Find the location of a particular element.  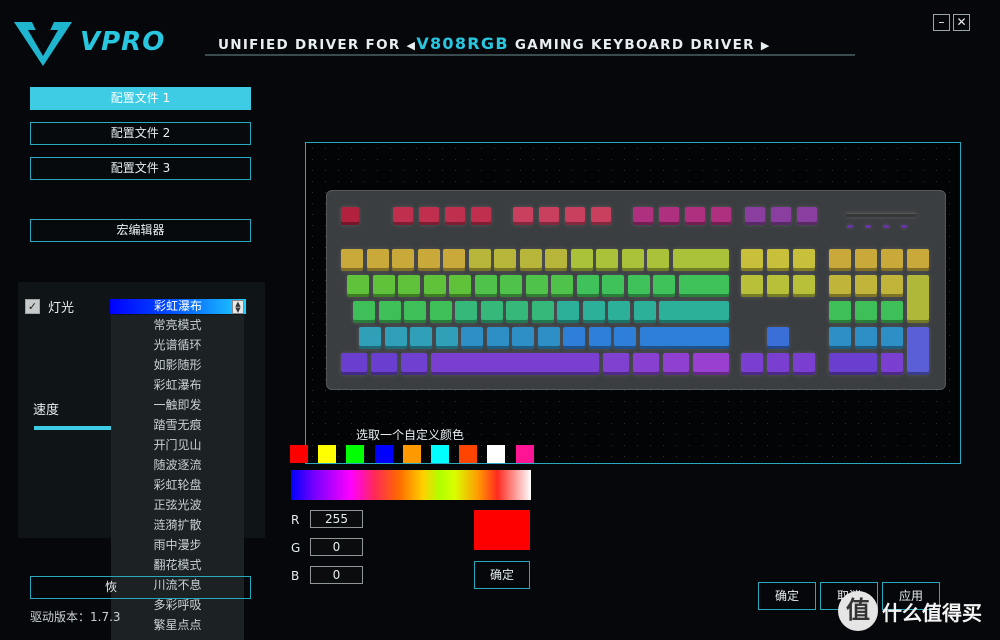

spinner-arrows-icon: ▲ ▼ is located at coordinates (238, 307).